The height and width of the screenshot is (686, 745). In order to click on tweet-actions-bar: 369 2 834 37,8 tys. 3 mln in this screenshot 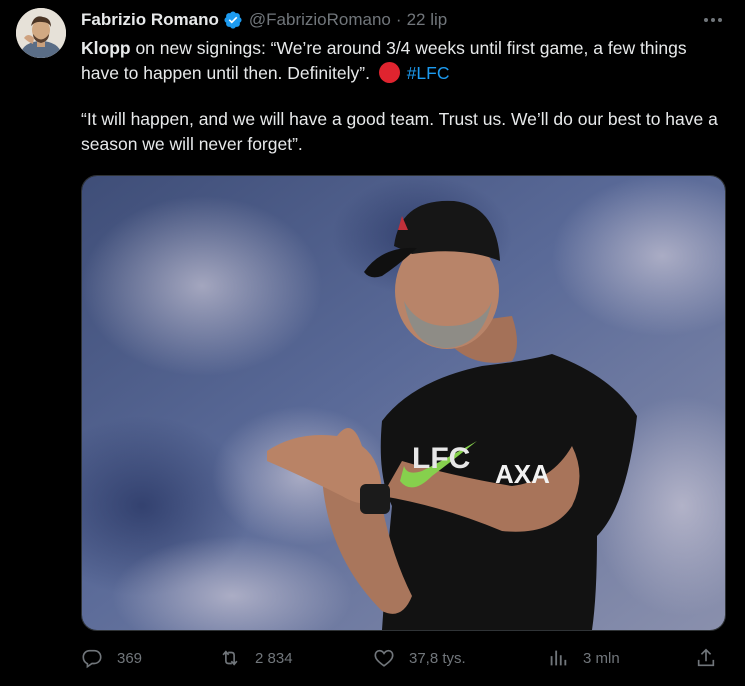, I will do `click(401, 658)`.